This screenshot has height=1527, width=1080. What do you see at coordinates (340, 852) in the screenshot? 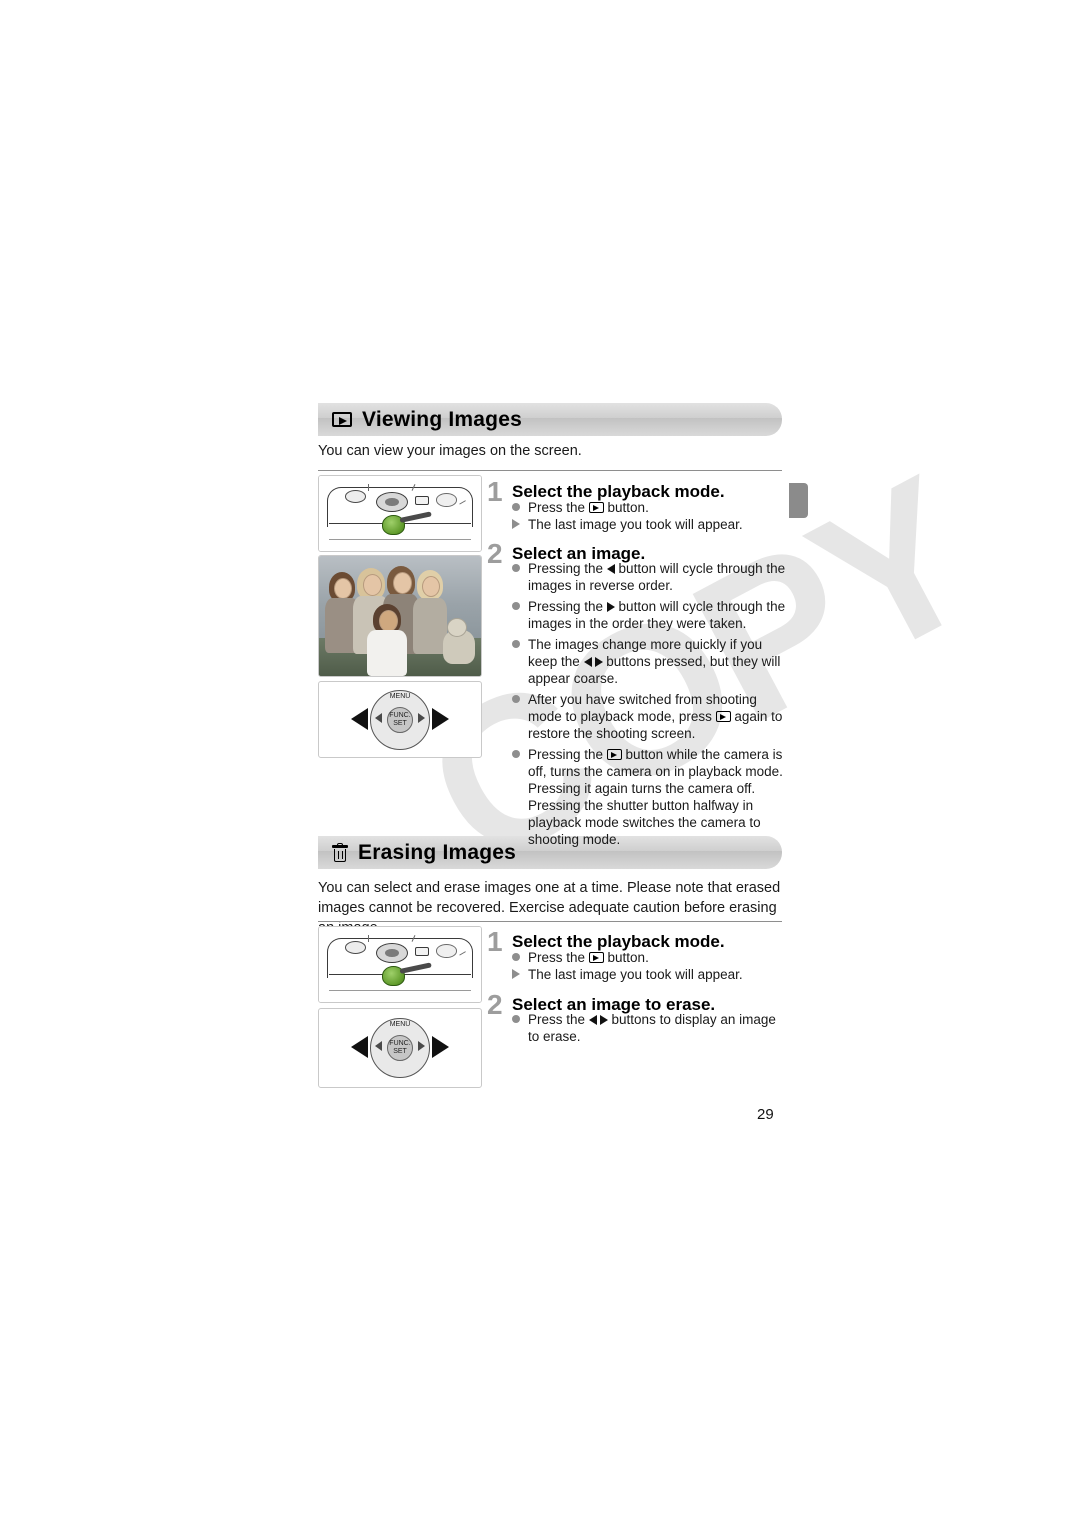
I see `trash-icon` at bounding box center [340, 852].